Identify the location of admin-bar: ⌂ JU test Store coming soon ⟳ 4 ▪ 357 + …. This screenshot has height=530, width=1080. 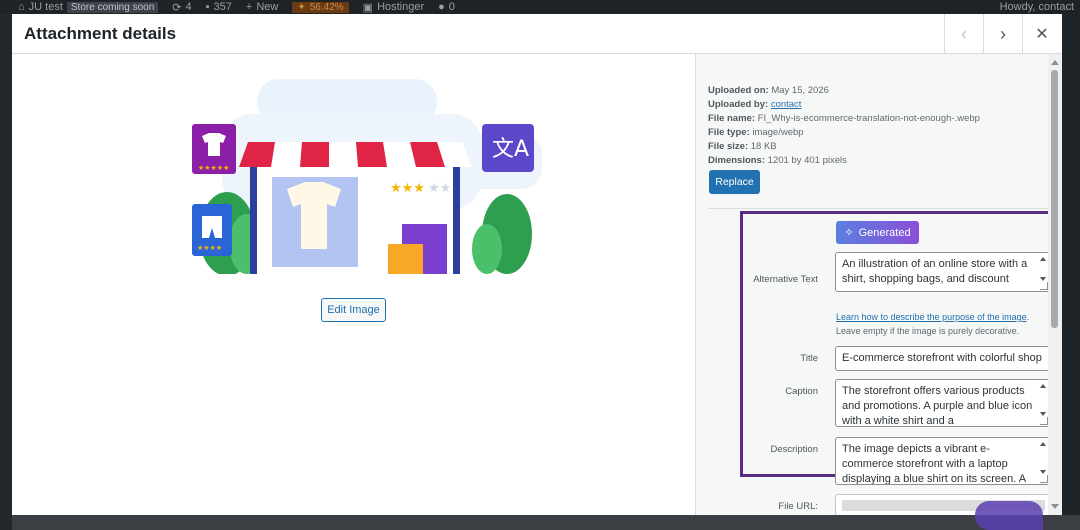
(540, 7).